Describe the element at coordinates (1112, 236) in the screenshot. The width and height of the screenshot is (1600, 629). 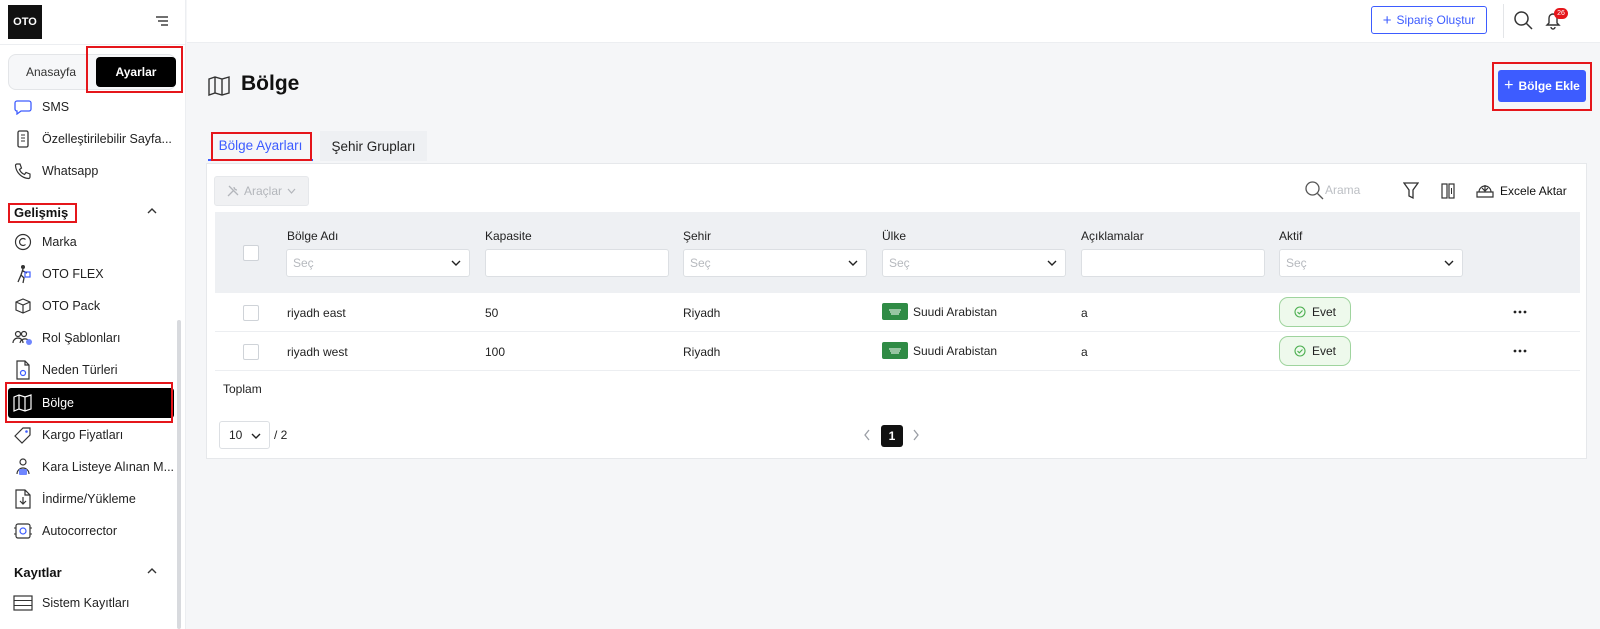
I see `column-header-description: Açıklamalar` at that location.